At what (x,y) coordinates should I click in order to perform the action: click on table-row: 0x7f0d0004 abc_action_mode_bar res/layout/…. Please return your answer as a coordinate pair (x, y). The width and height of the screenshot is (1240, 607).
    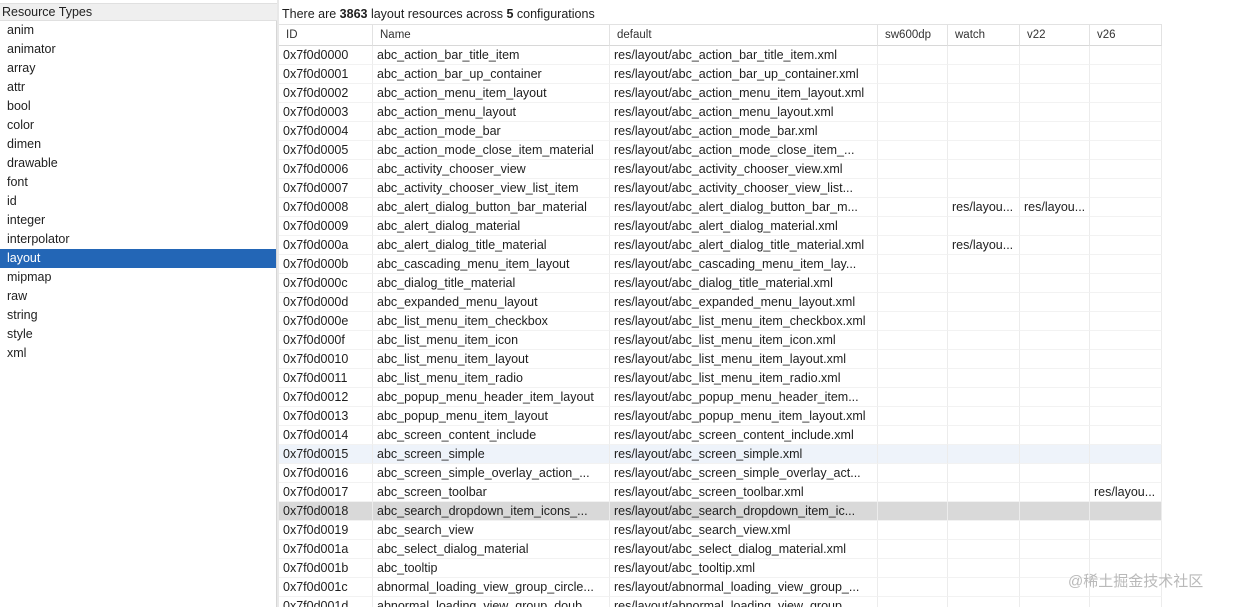
    Looking at the image, I should click on (720, 131).